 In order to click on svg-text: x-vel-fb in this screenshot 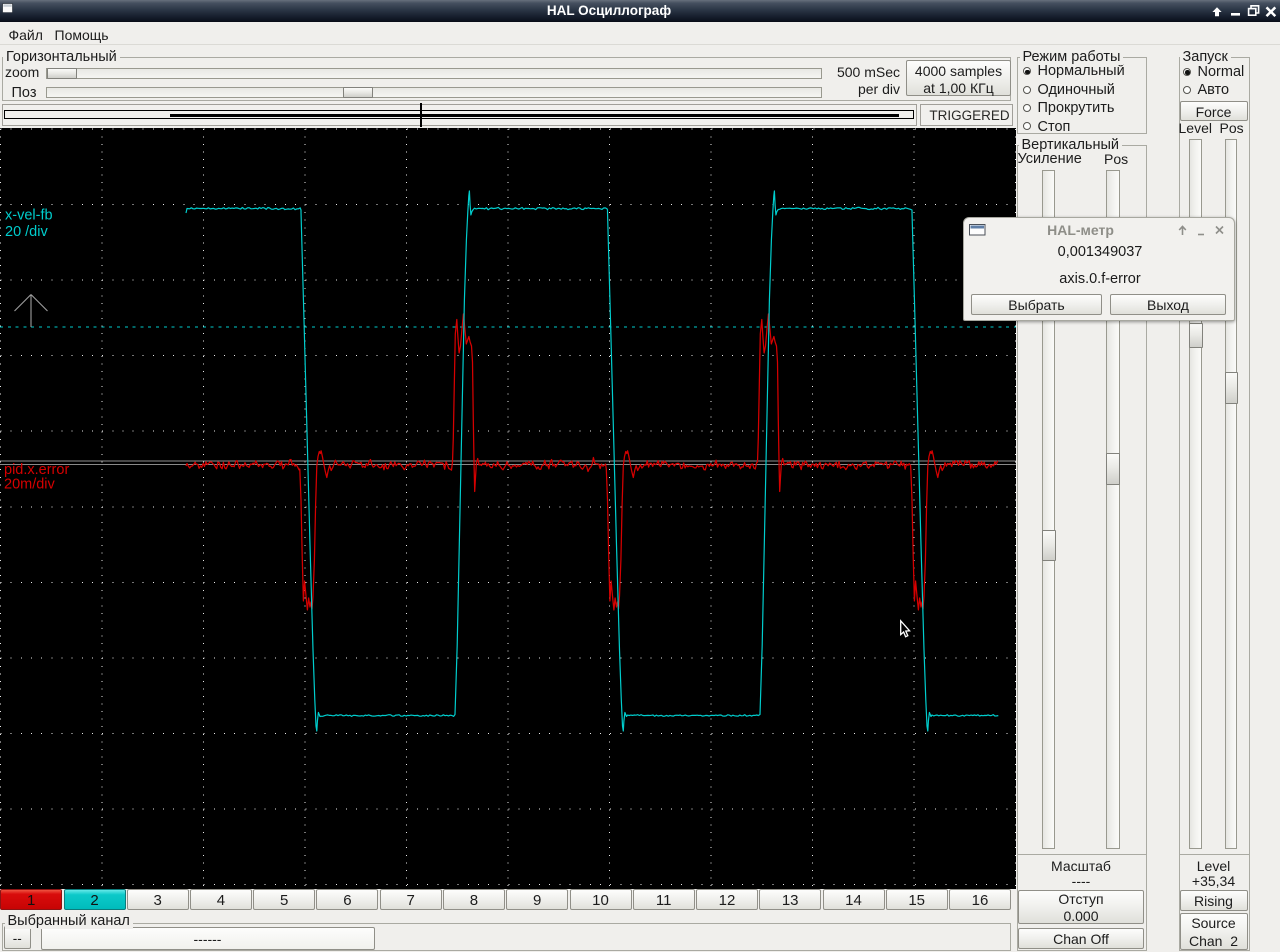, I will do `click(29, 216)`.